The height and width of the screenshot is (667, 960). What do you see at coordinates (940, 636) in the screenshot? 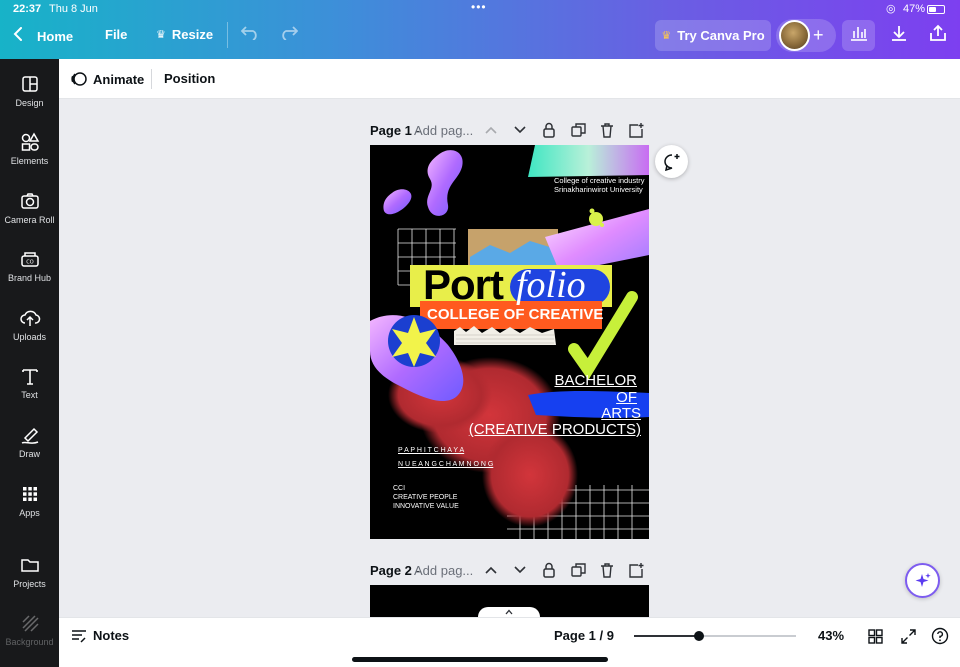
I see `help-icon` at bounding box center [940, 636].